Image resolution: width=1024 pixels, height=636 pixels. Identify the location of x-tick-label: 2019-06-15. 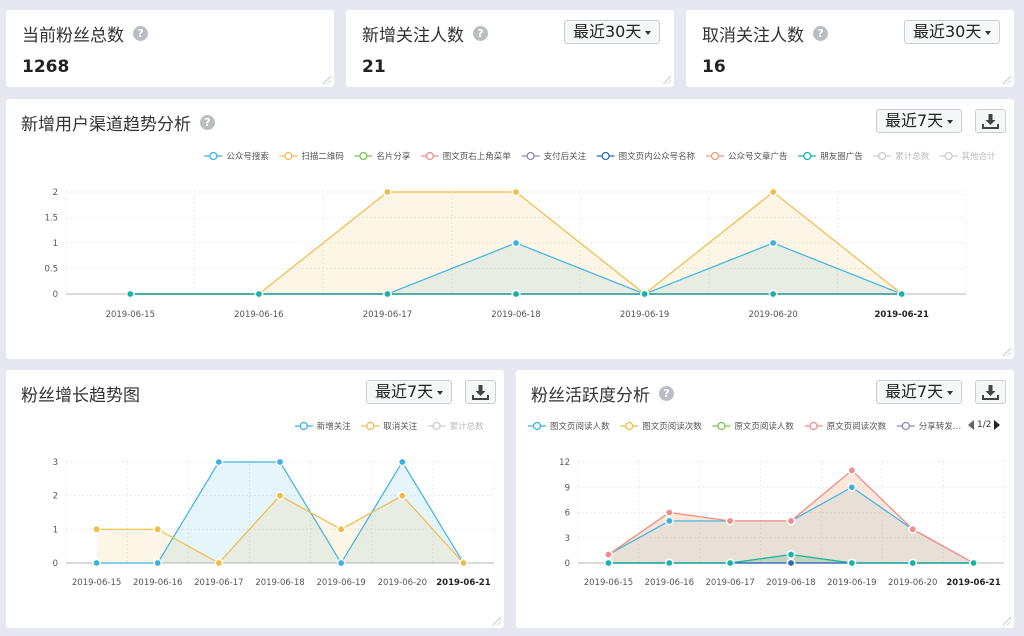
(130, 315).